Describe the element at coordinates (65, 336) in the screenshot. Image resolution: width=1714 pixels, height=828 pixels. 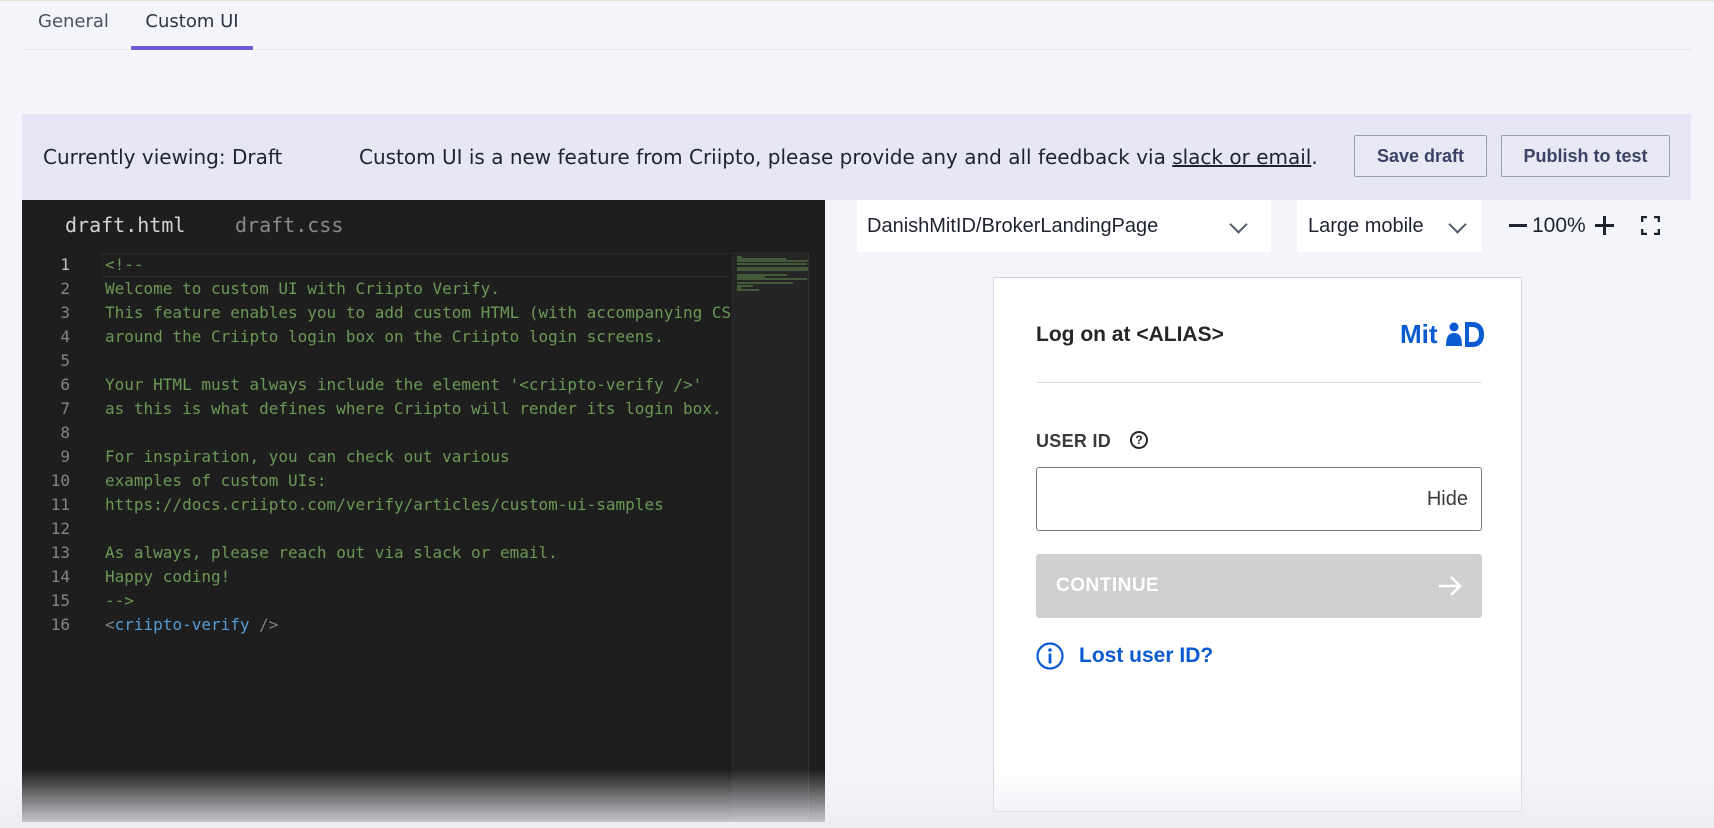
I see `line-number: 4` at that location.